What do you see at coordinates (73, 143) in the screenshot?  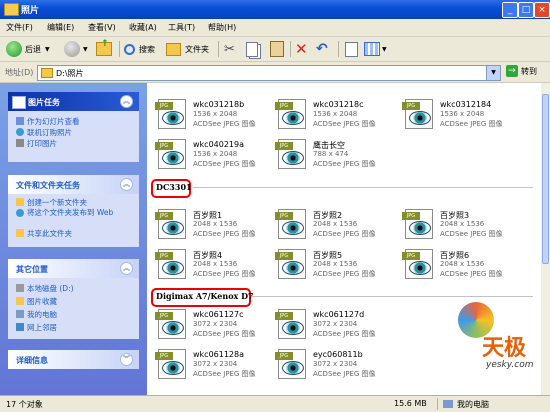 I see `task-print: 打印图片` at bounding box center [73, 143].